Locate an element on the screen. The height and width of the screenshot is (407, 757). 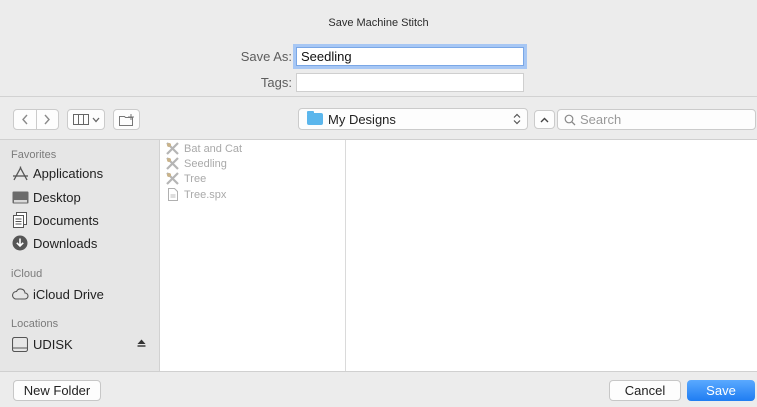
sidebar-item-label: Documents is located at coordinates (66, 220).